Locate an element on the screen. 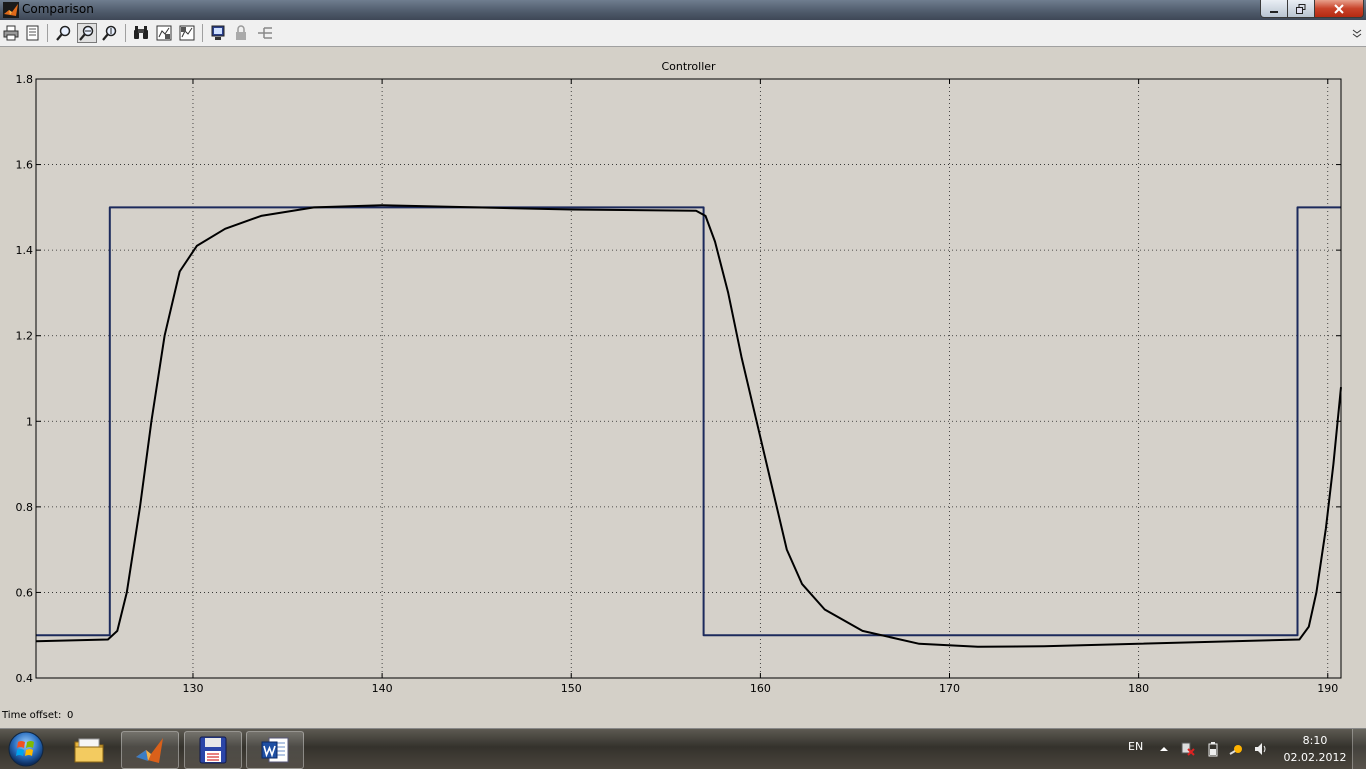 This screenshot has height=769, width=1366. close-button is located at coordinates (1339, 9).